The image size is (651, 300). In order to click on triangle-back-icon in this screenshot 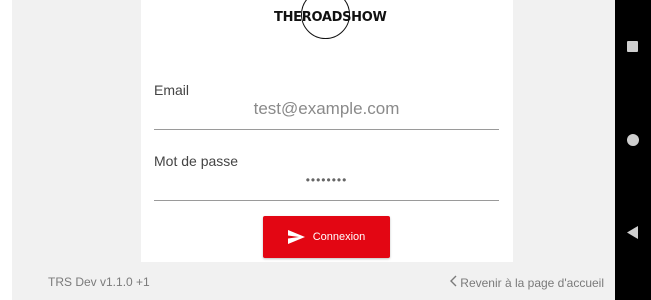, I will do `click(632, 232)`.